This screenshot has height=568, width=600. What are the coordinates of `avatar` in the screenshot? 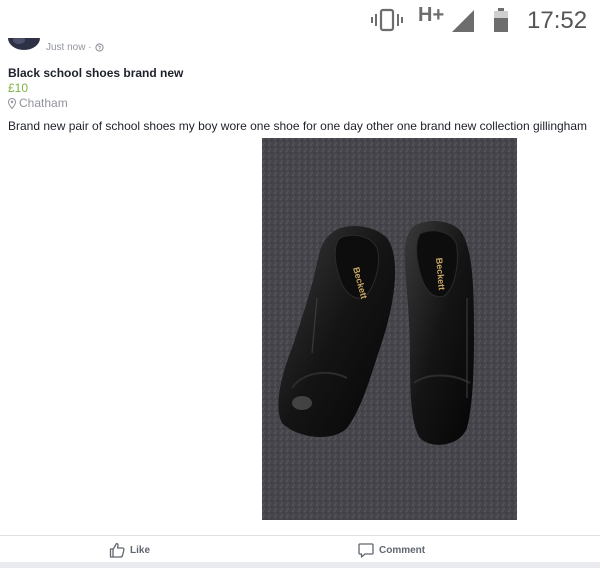 It's located at (24, 46).